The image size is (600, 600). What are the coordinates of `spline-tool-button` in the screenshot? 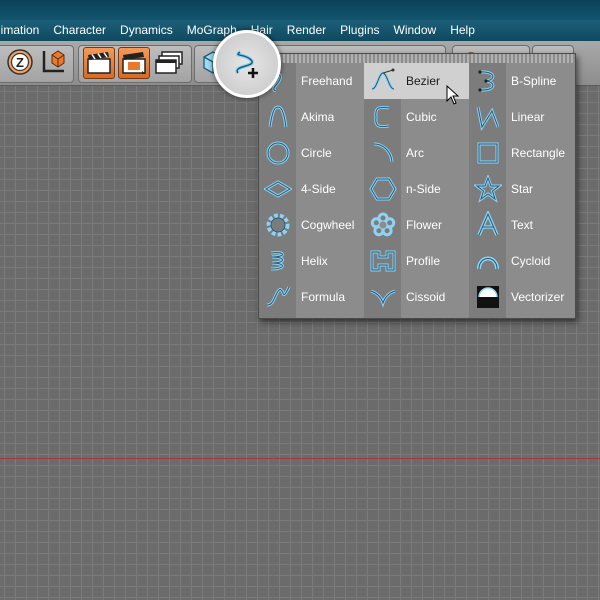 It's located at (247, 64).